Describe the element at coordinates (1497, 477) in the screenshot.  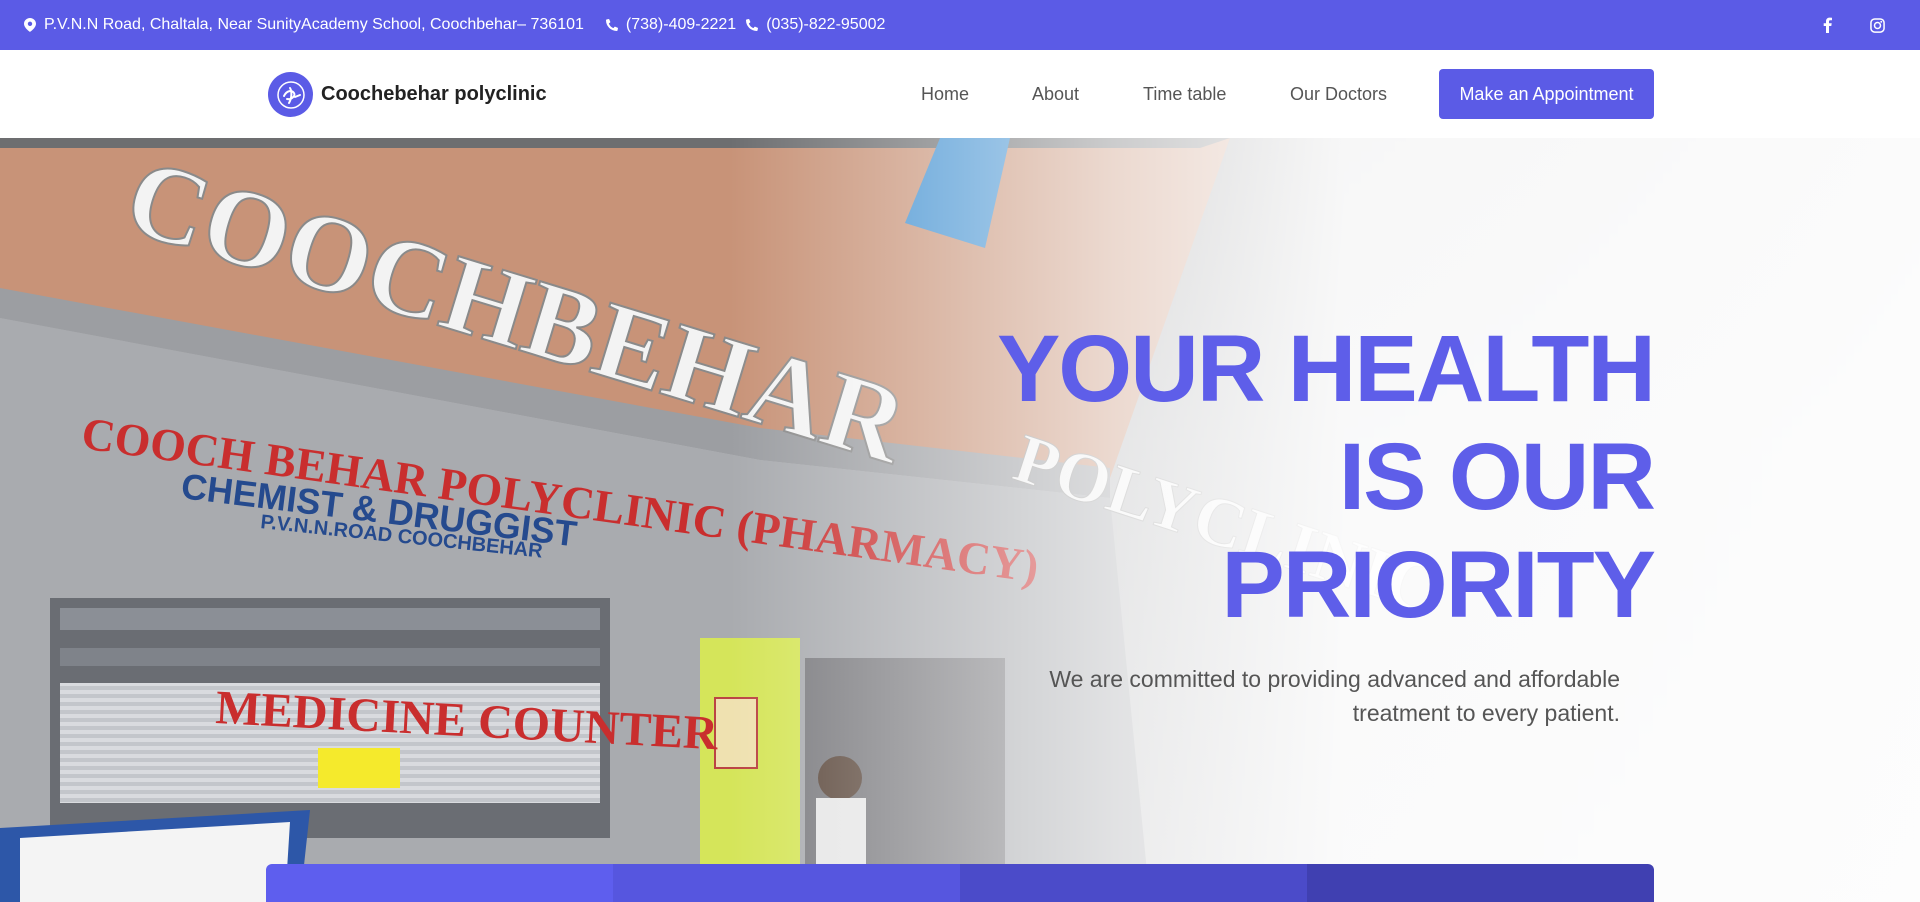
I see `headline-line-2: IS OUR` at that location.